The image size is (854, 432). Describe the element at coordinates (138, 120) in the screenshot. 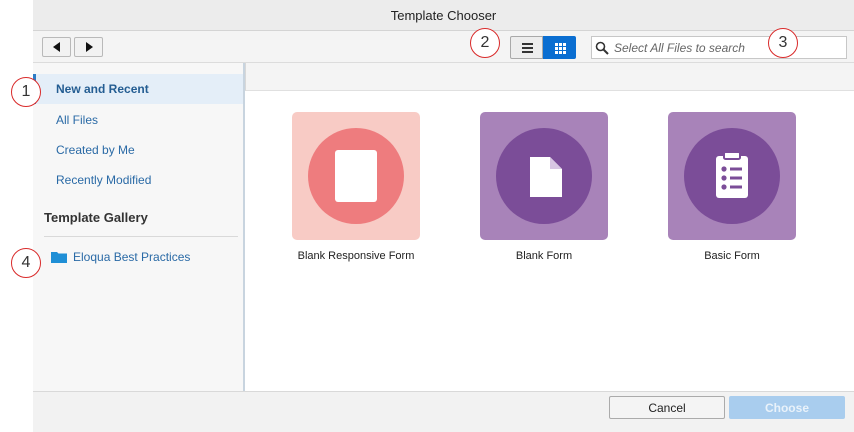

I see `sidebar-item-all-files: All Files` at that location.